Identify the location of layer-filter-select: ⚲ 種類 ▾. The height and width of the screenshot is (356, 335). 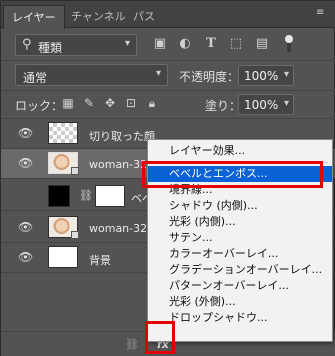
(76, 45).